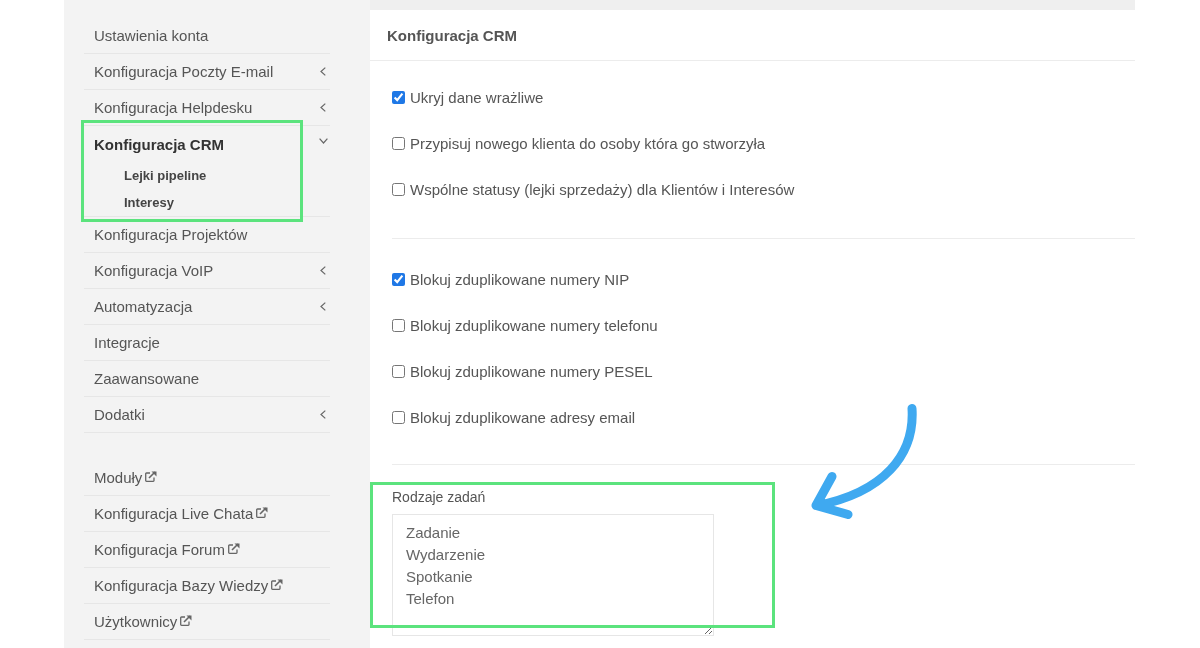  What do you see at coordinates (207, 478) in the screenshot?
I see `sidebar-item: Moduły` at bounding box center [207, 478].